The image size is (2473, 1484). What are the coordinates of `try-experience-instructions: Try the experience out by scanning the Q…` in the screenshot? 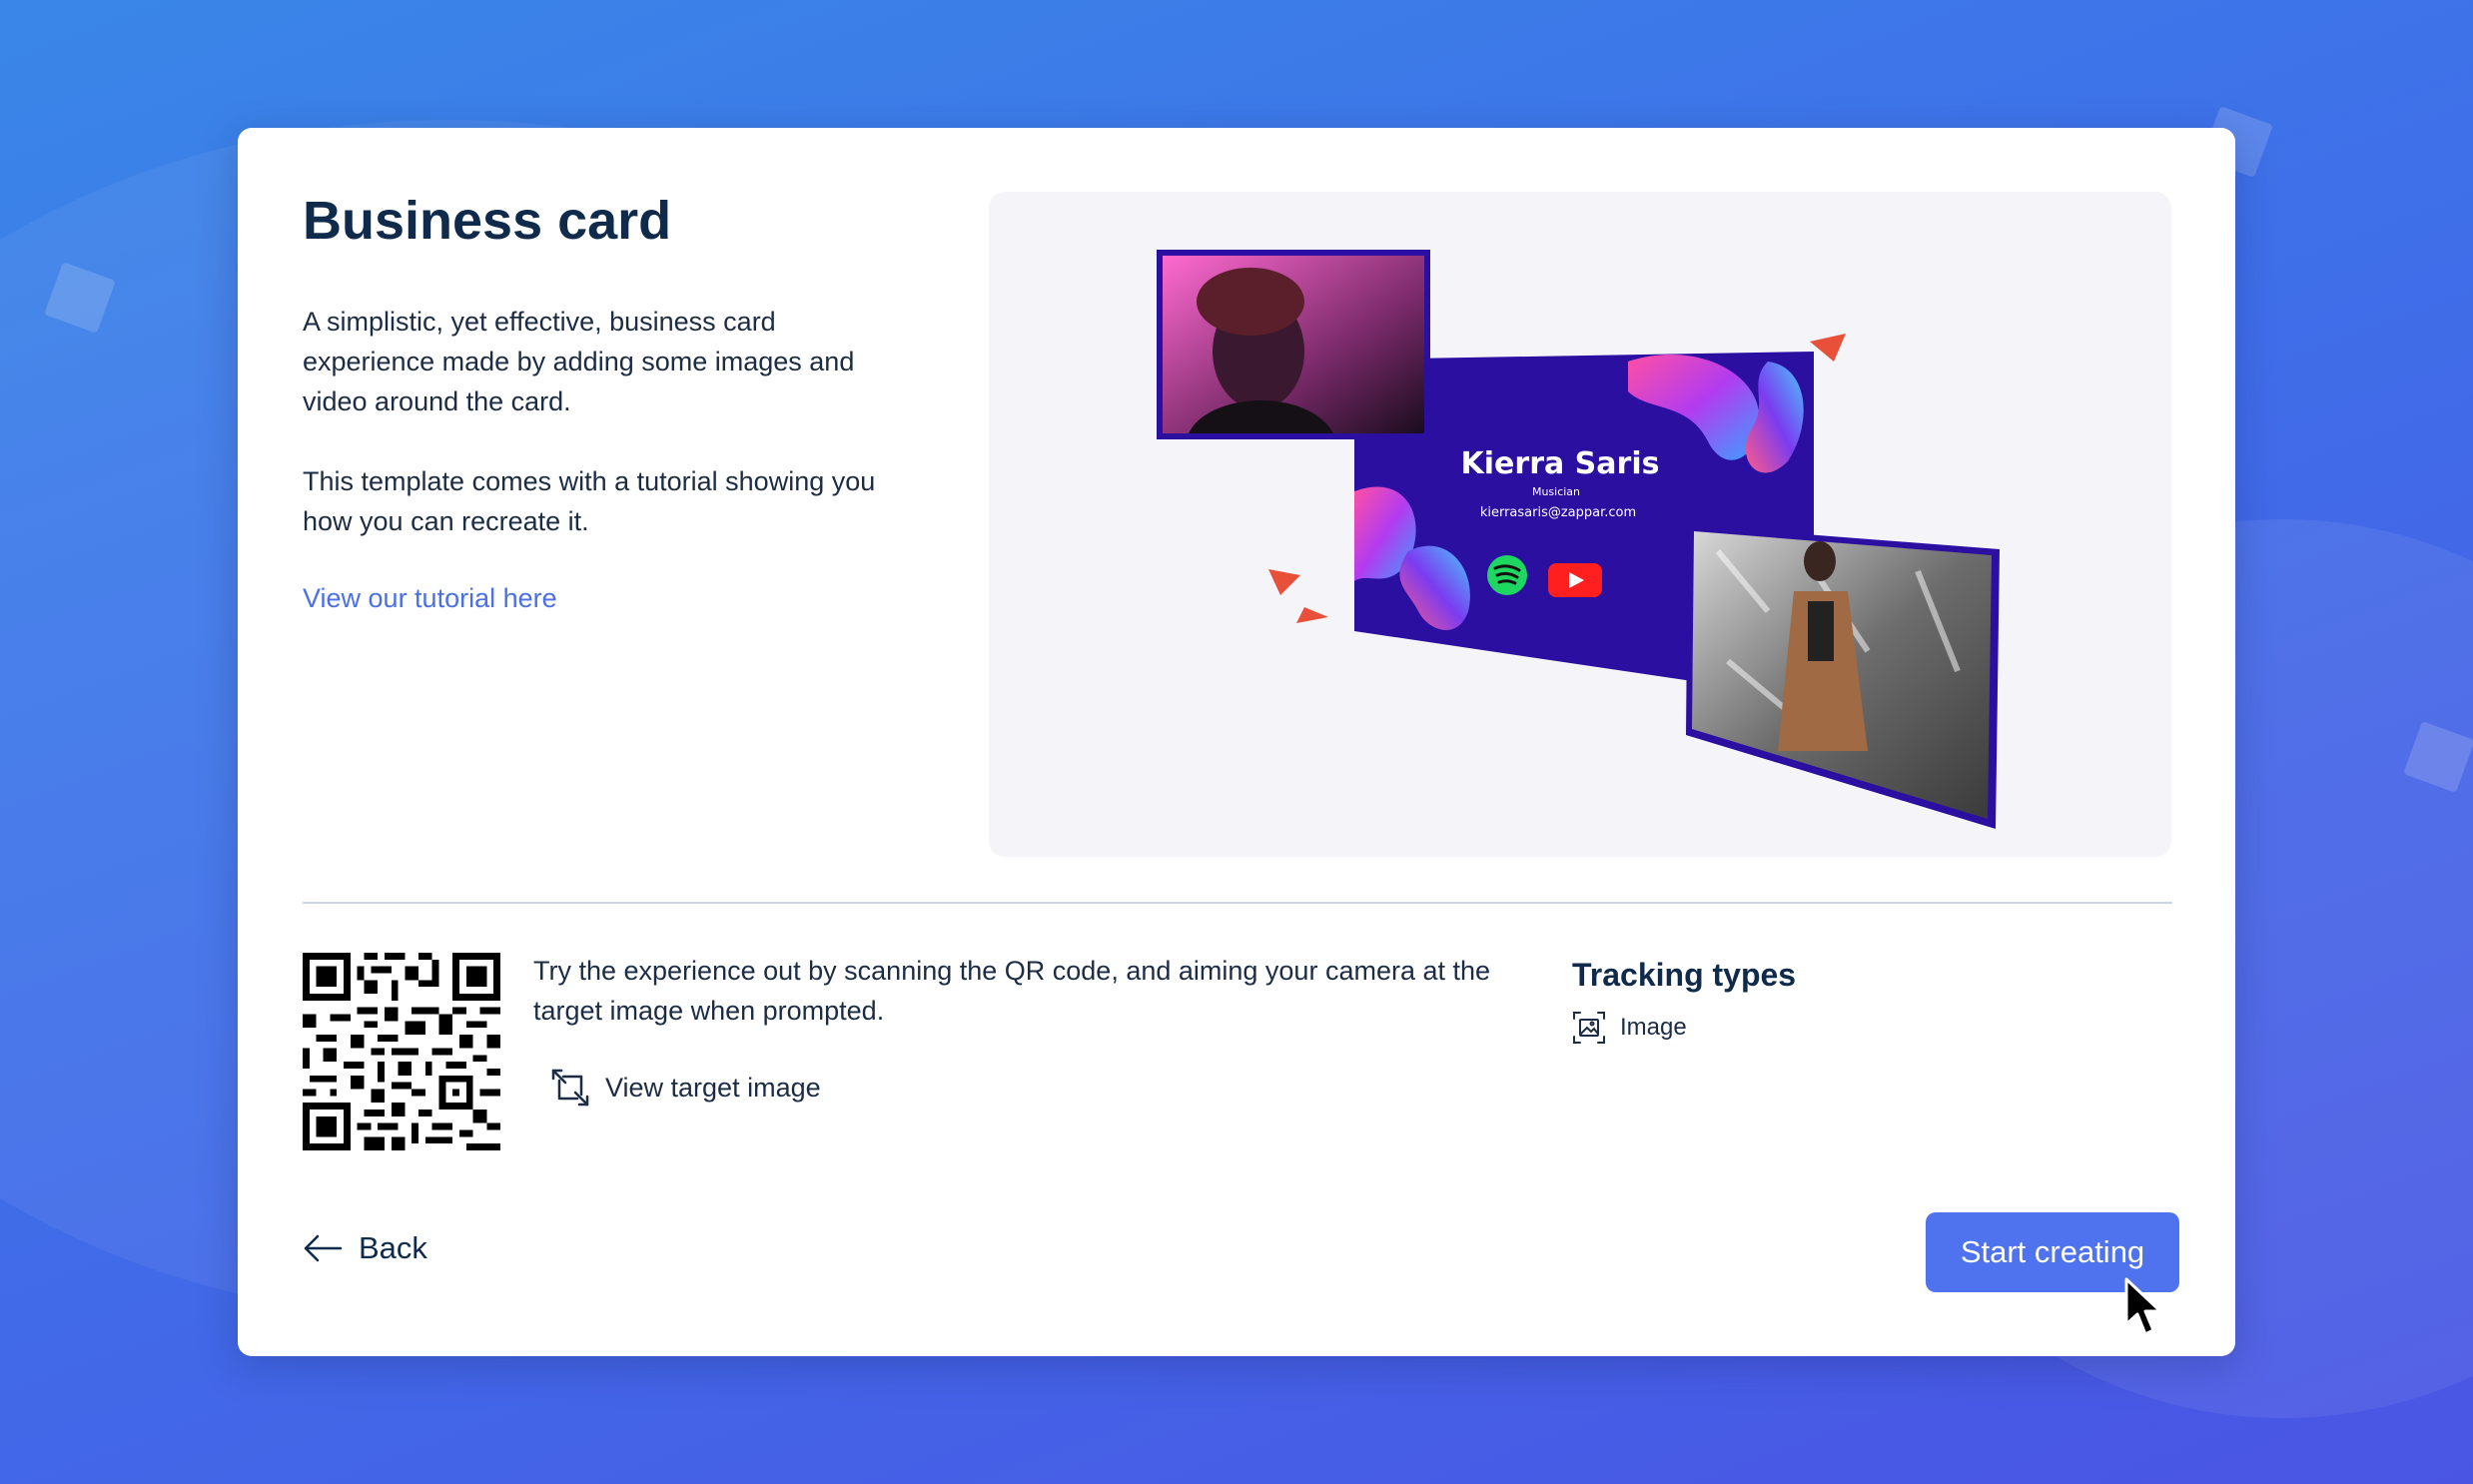 It's located at (1012, 991).